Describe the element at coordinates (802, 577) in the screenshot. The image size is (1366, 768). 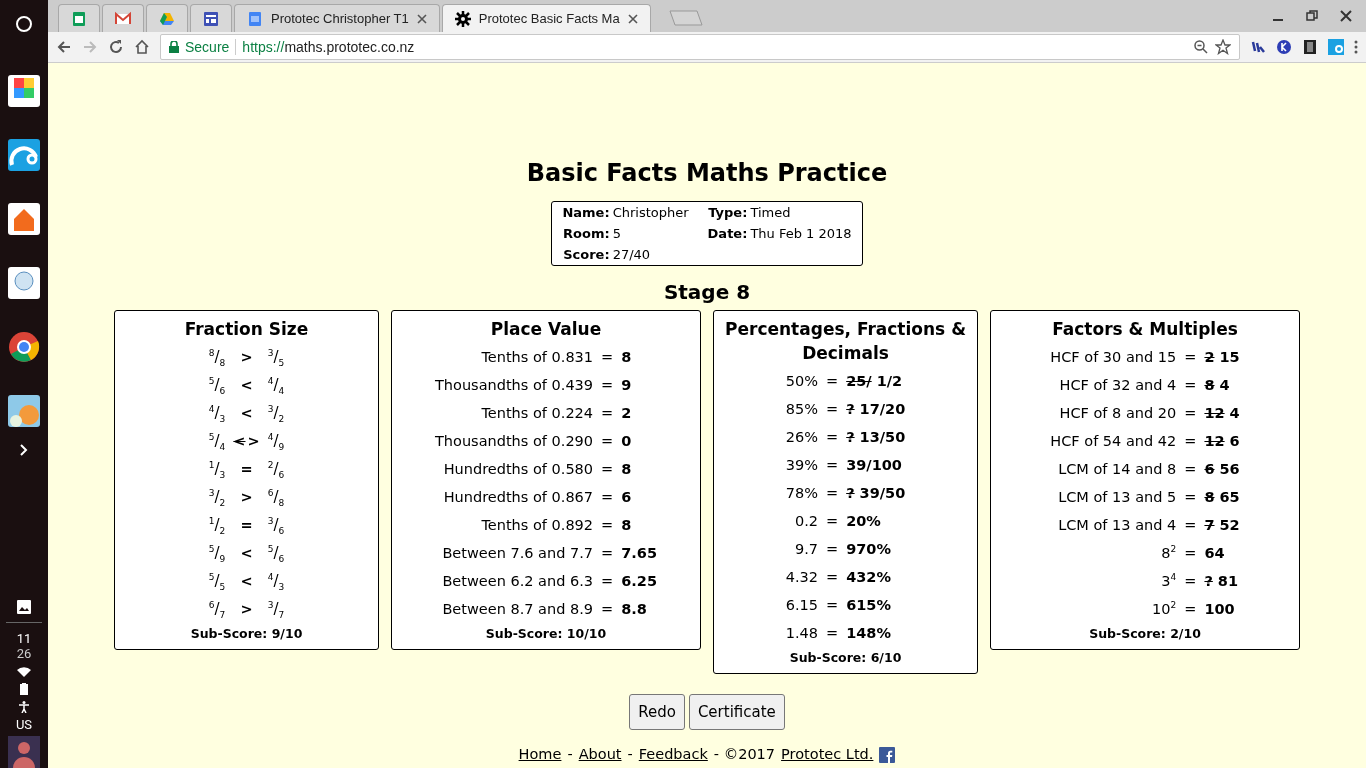
I see `question-text: 4.32` at that location.